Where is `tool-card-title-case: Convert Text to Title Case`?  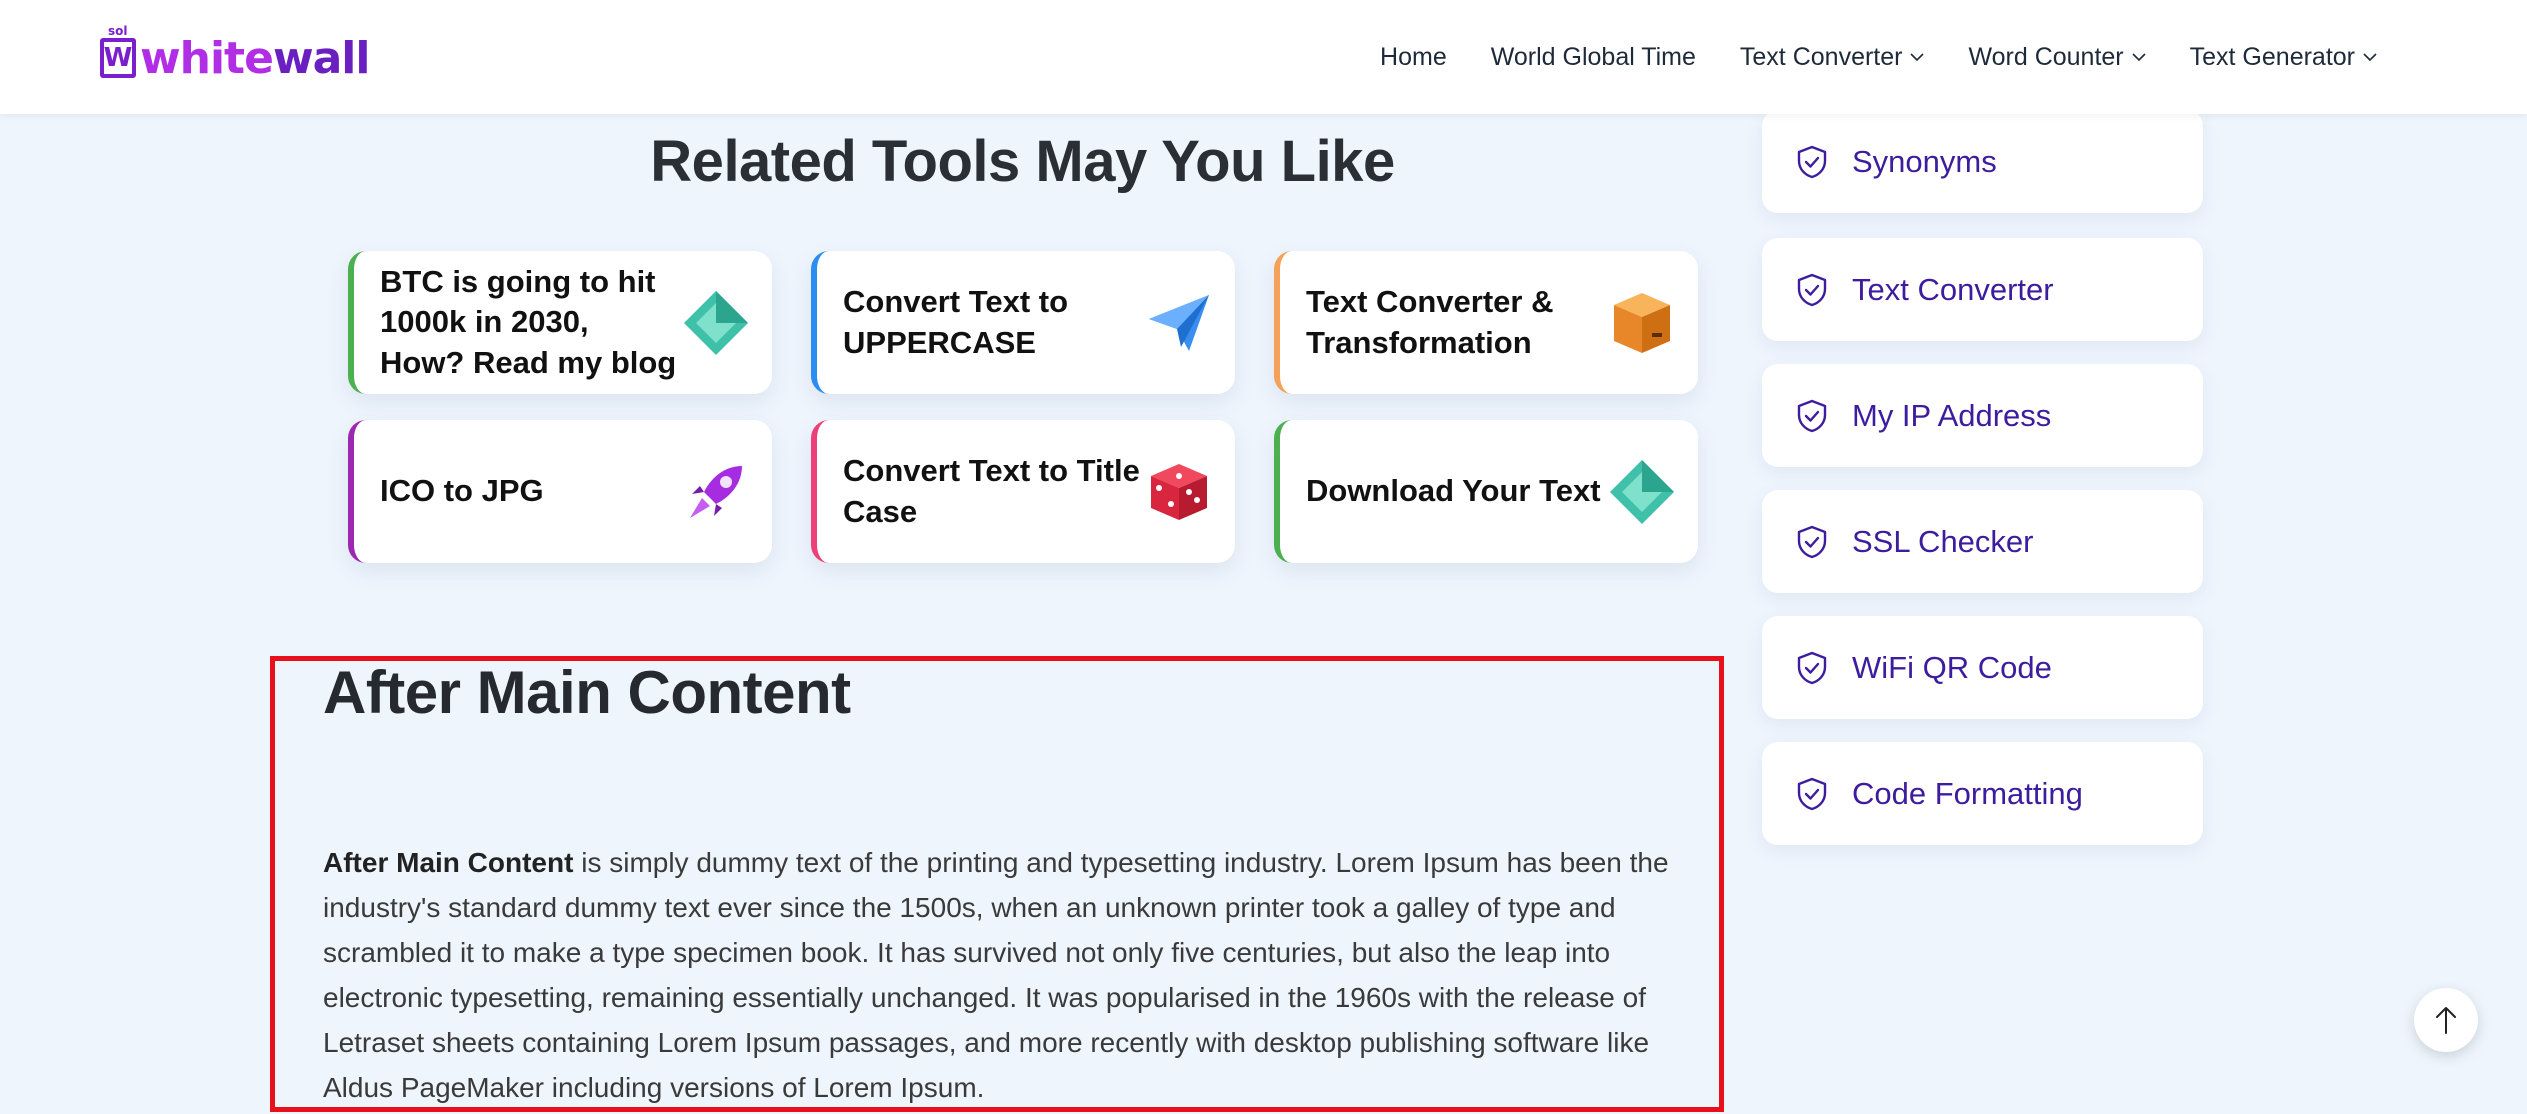 tool-card-title-case: Convert Text to Title Case is located at coordinates (1023, 491).